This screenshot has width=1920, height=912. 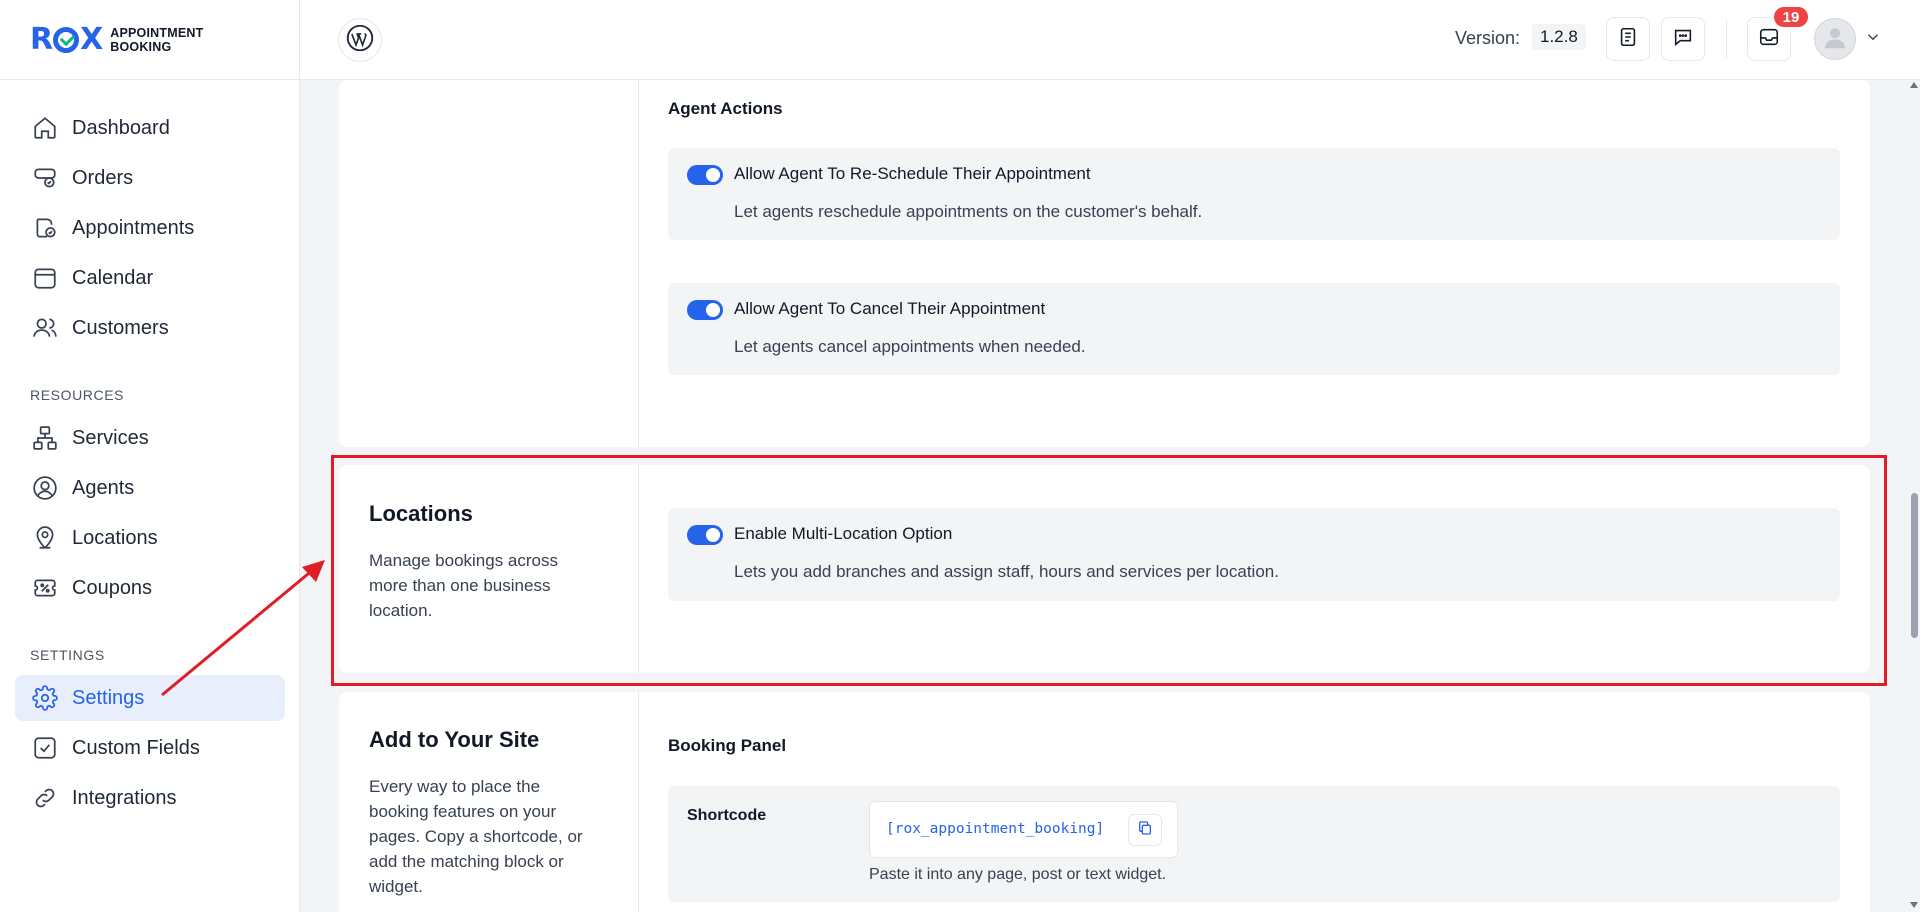 I want to click on checkbox-icon, so click(x=45, y=748).